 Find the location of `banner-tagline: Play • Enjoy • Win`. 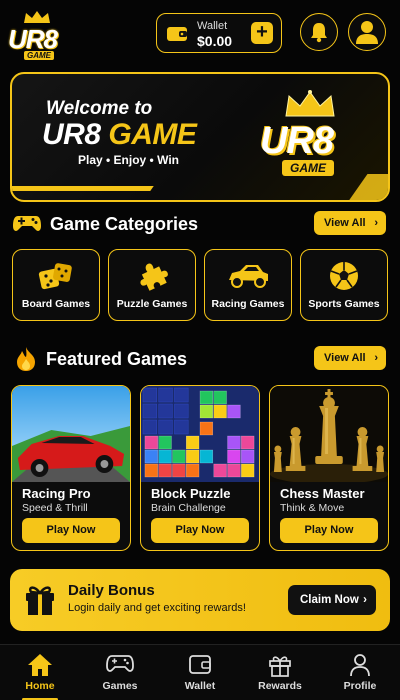

banner-tagline: Play • Enjoy • Win is located at coordinates (128, 160).